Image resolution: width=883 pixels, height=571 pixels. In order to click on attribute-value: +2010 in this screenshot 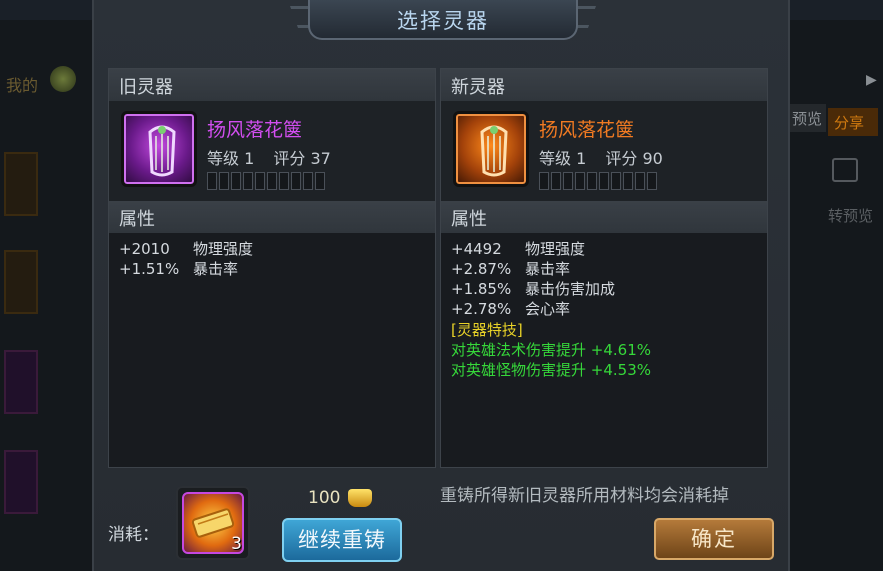, I will do `click(144, 249)`.